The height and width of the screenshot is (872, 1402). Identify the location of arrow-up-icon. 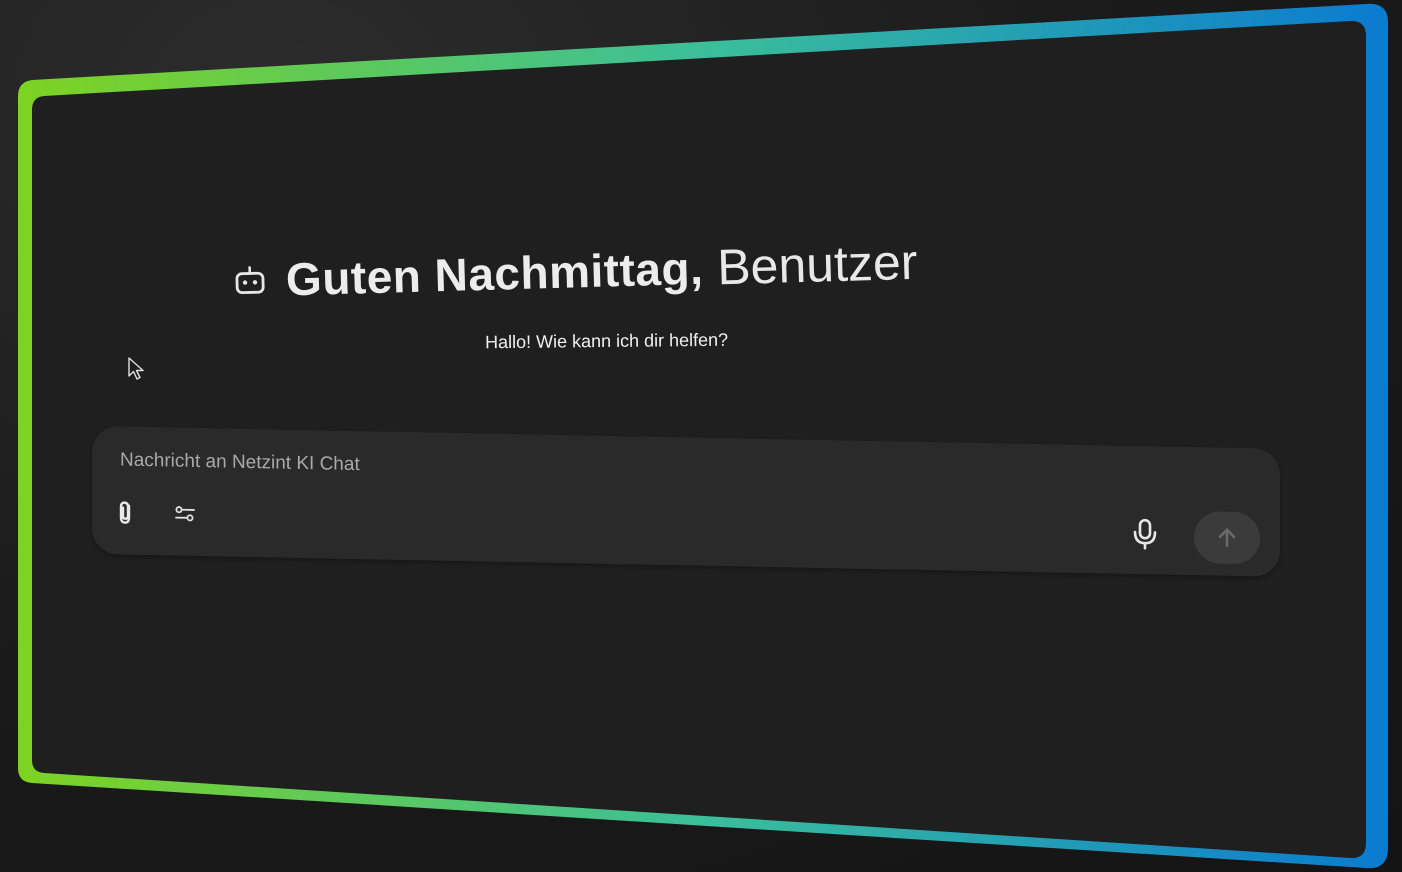
(1227, 538).